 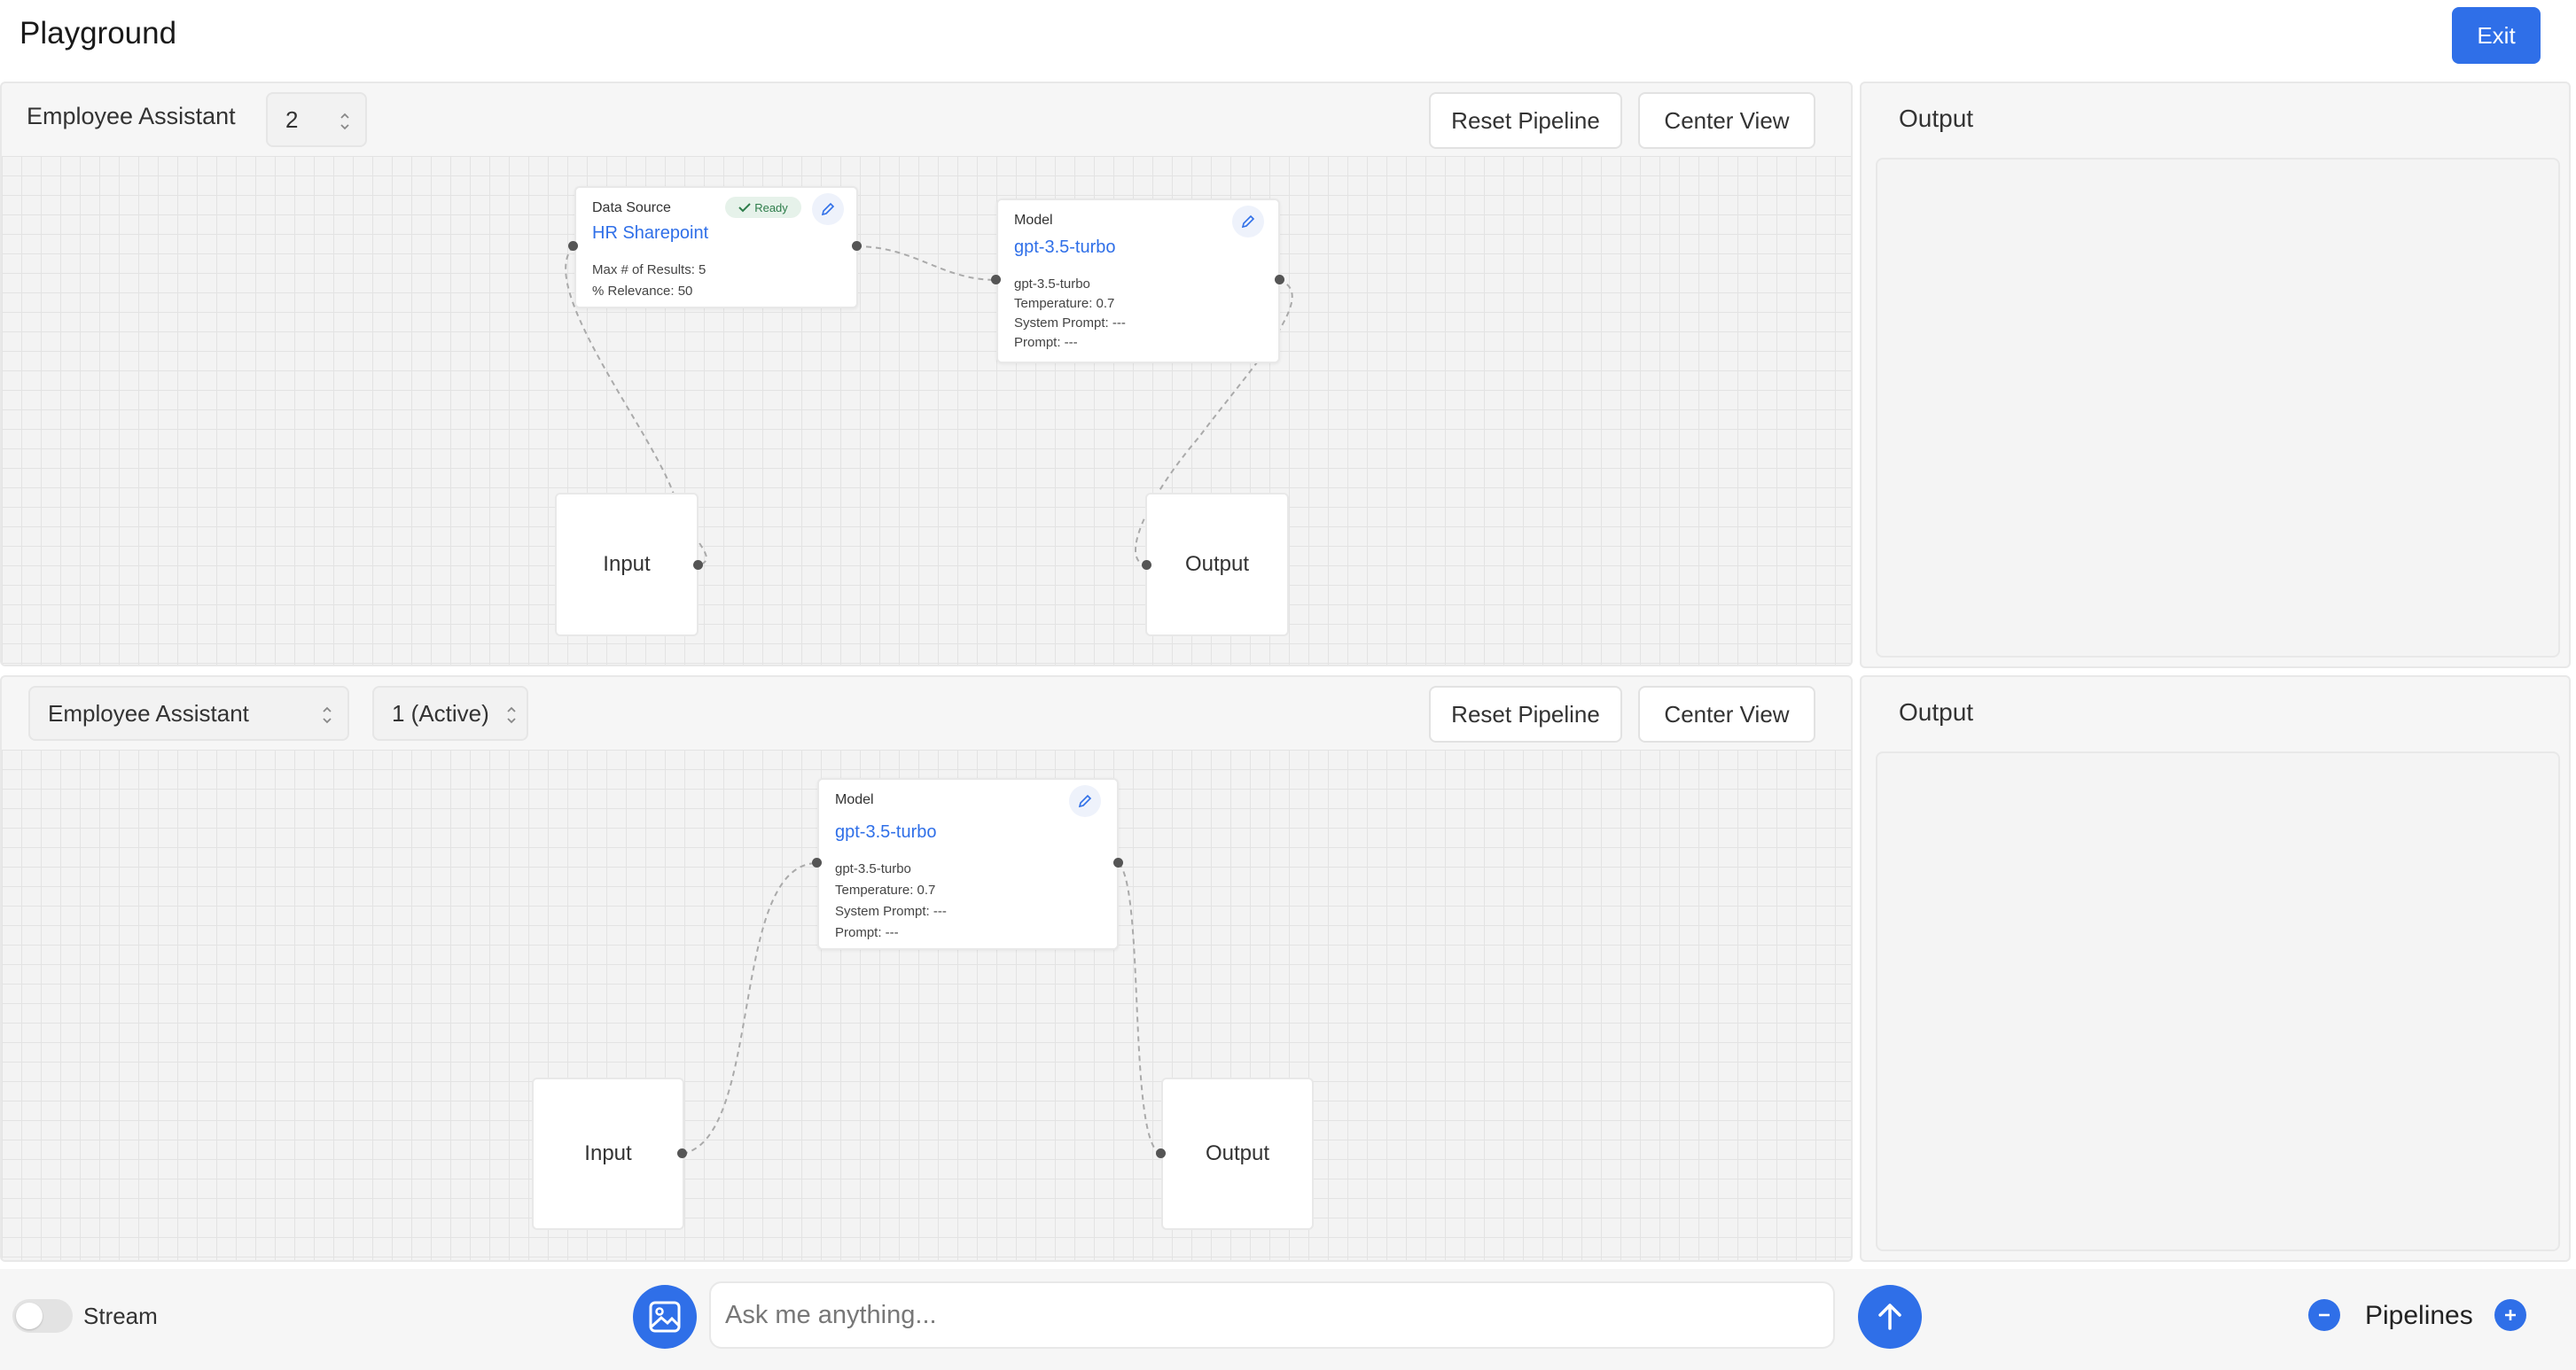 I want to click on stream-label: Stream, so click(x=121, y=1316).